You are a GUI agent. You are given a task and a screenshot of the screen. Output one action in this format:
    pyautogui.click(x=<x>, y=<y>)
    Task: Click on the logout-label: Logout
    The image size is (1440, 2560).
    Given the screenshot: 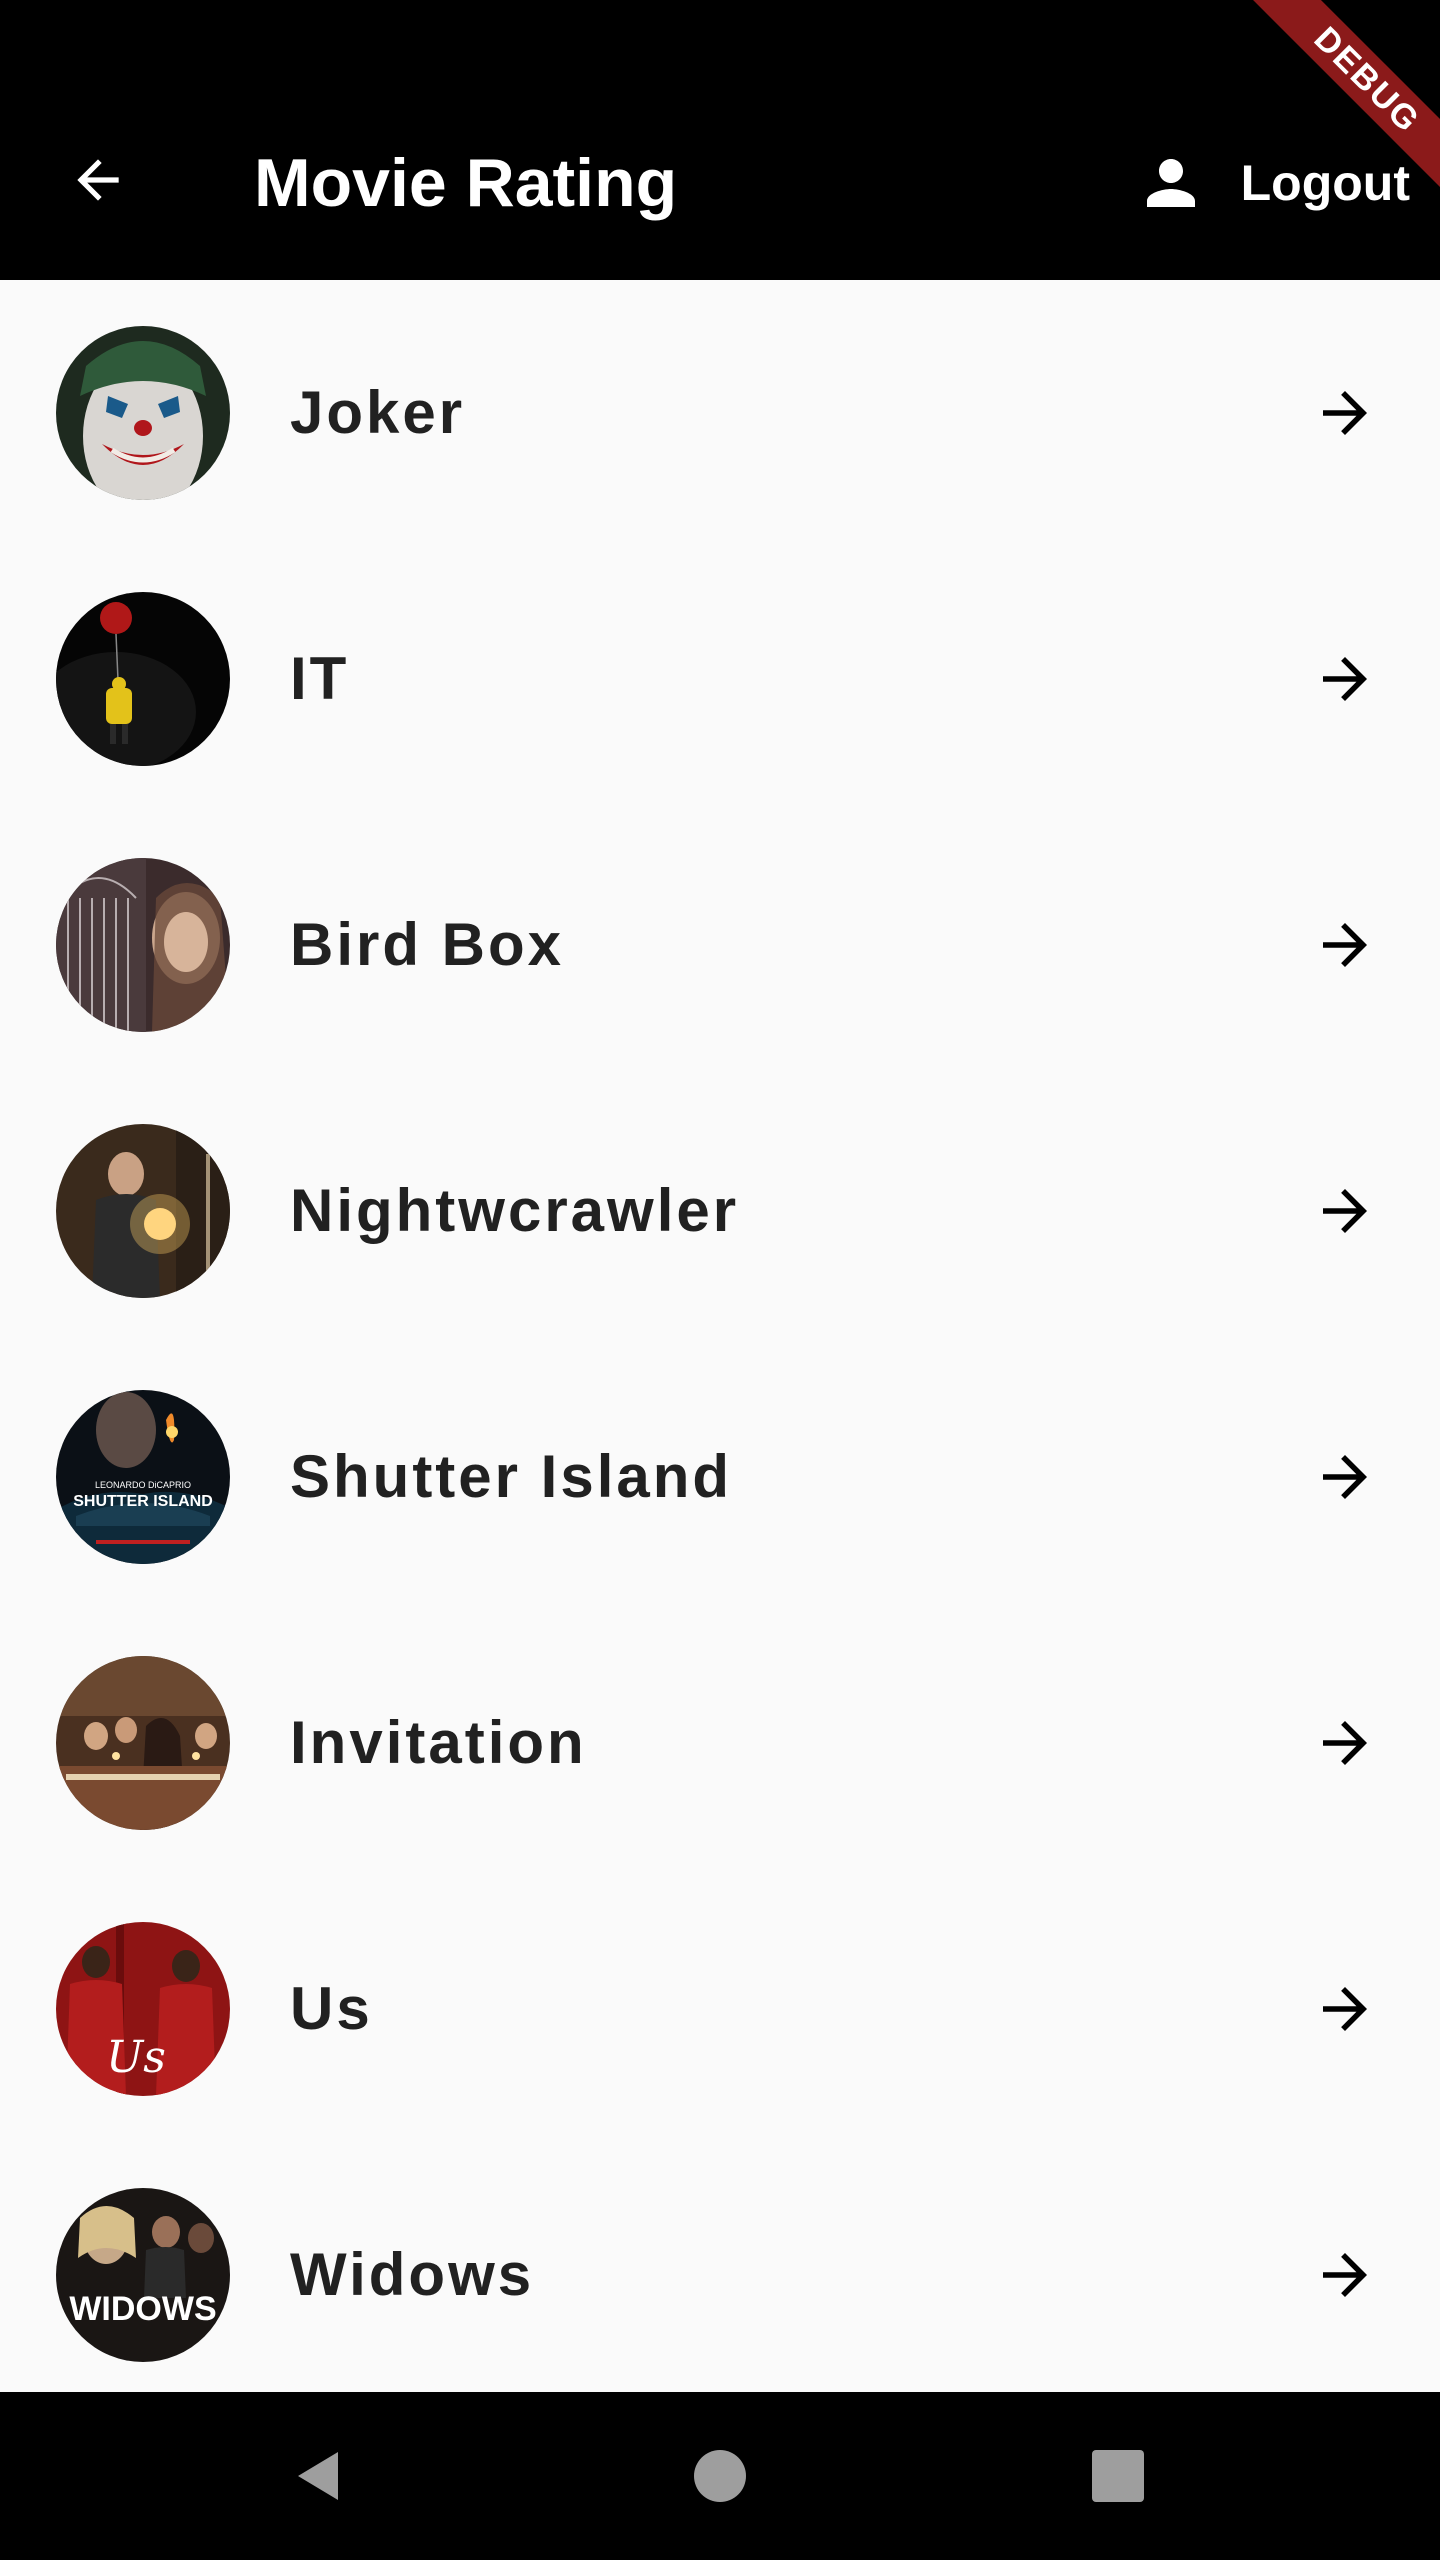 What is the action you would take?
    pyautogui.click(x=1325, y=183)
    